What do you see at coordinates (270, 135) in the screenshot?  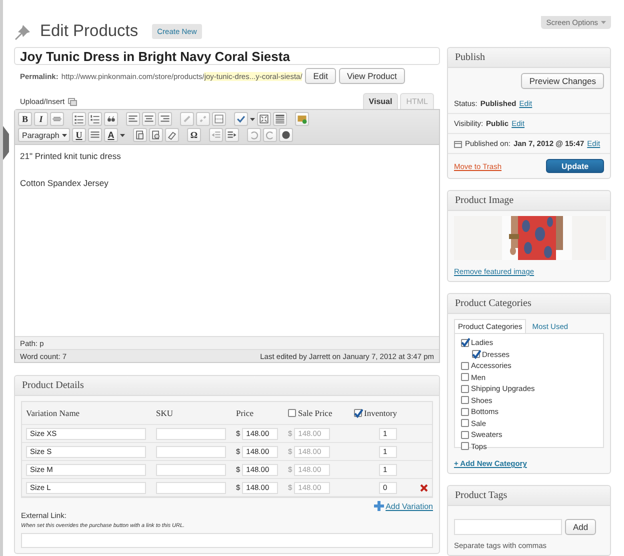 I see `redo-icon` at bounding box center [270, 135].